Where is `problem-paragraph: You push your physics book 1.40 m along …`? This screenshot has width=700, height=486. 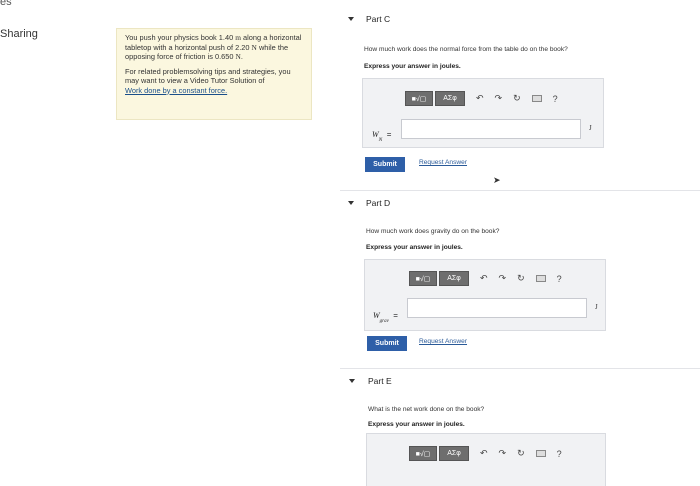 problem-paragraph: You push your physics book 1.40 m along … is located at coordinates (214, 47).